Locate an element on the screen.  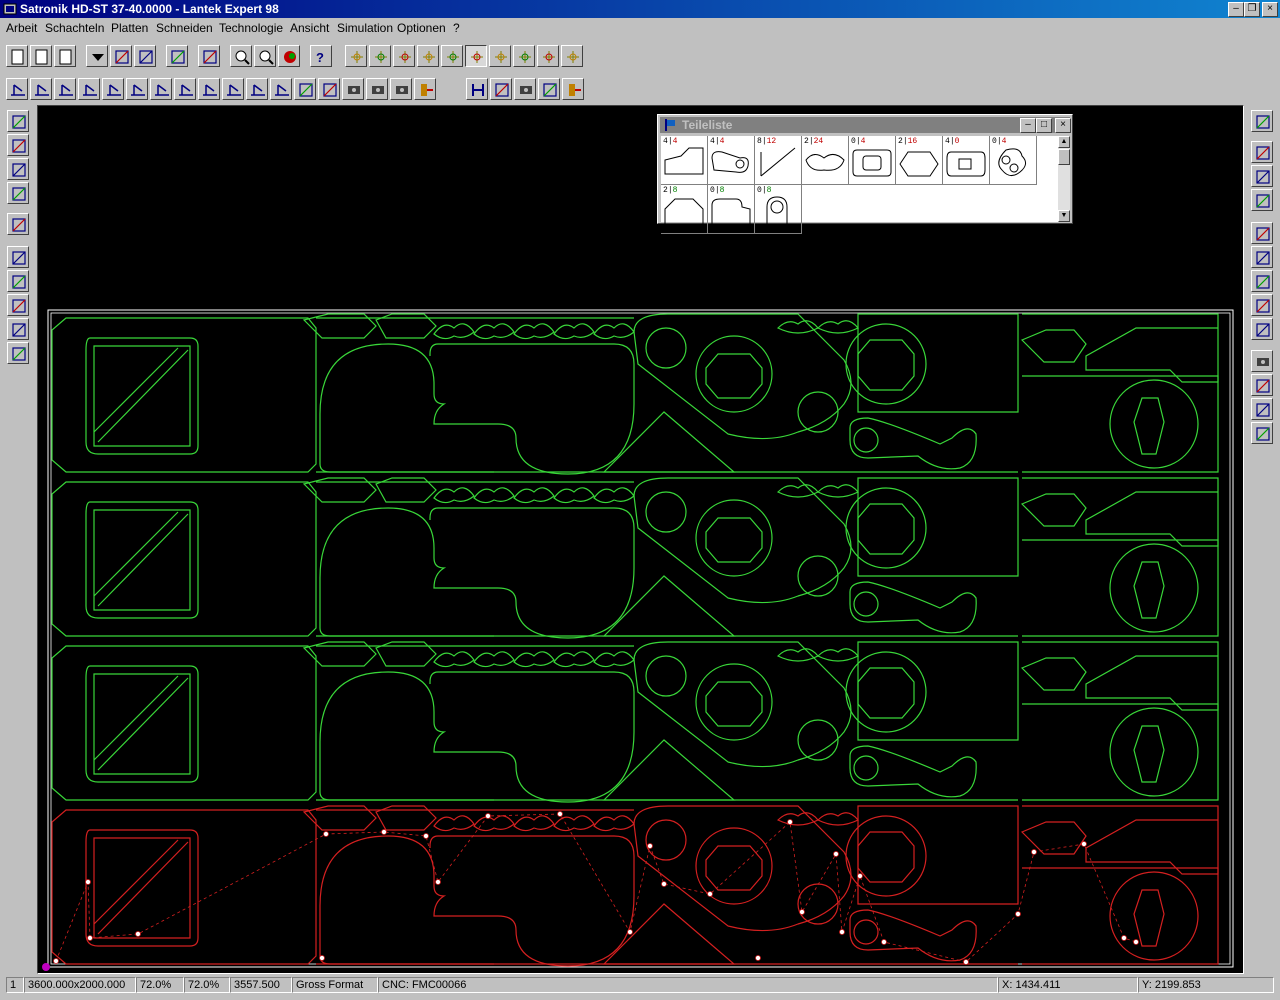
grid-b-button is located at coordinates (18, 145).